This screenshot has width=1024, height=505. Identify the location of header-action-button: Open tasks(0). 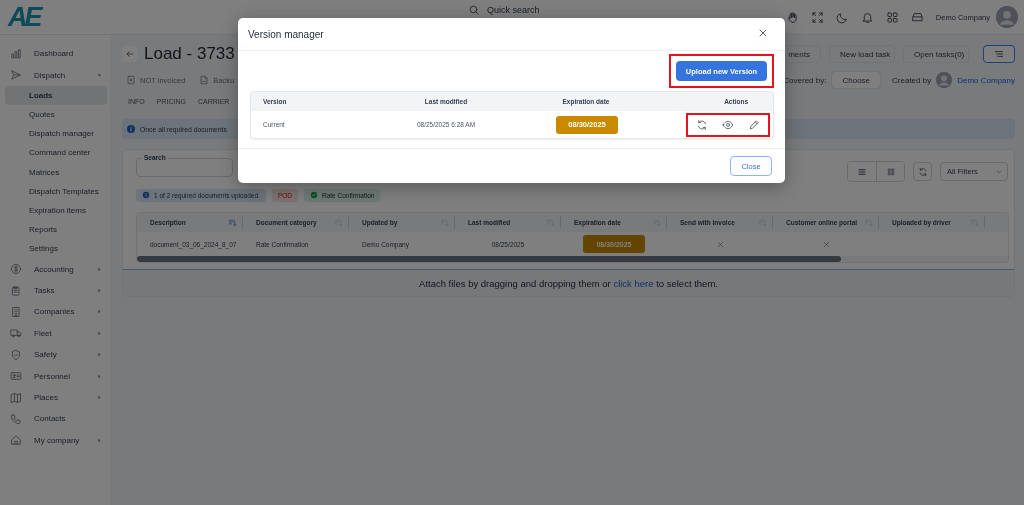
(936, 54).